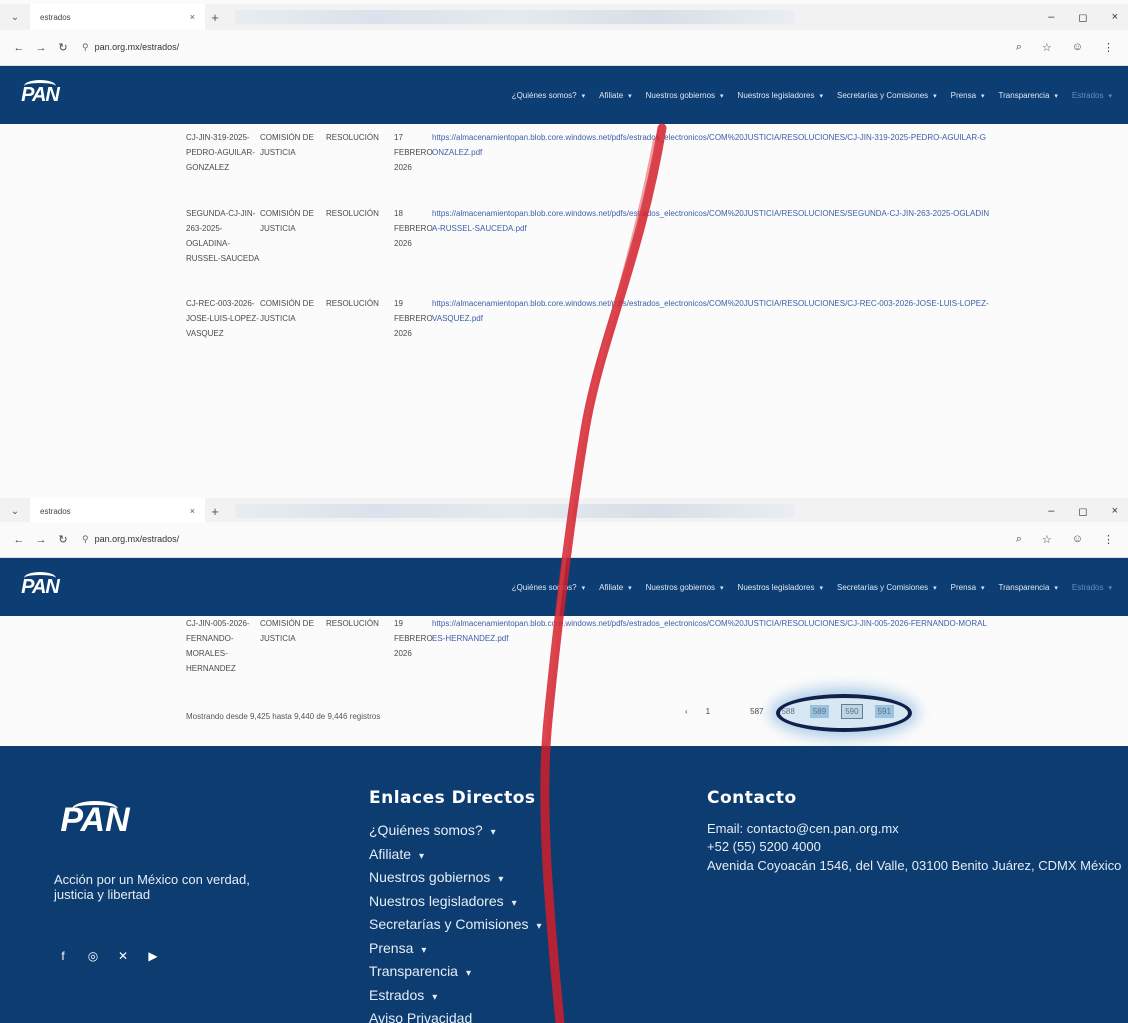 Image resolution: width=1128 pixels, height=1023 pixels. I want to click on blurred-tabs, so click(515, 511).